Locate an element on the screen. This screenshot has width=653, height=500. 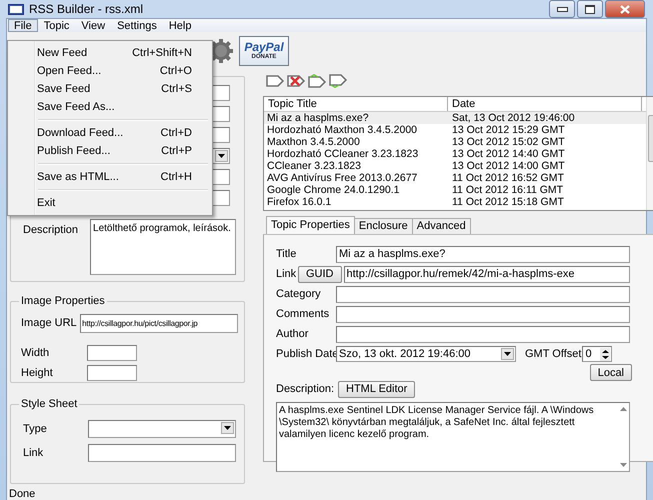
list-row: AVG Antivírus Free 2013.0.2677 11 Oct 2012 16:52 GMT is located at coordinates (455, 178).